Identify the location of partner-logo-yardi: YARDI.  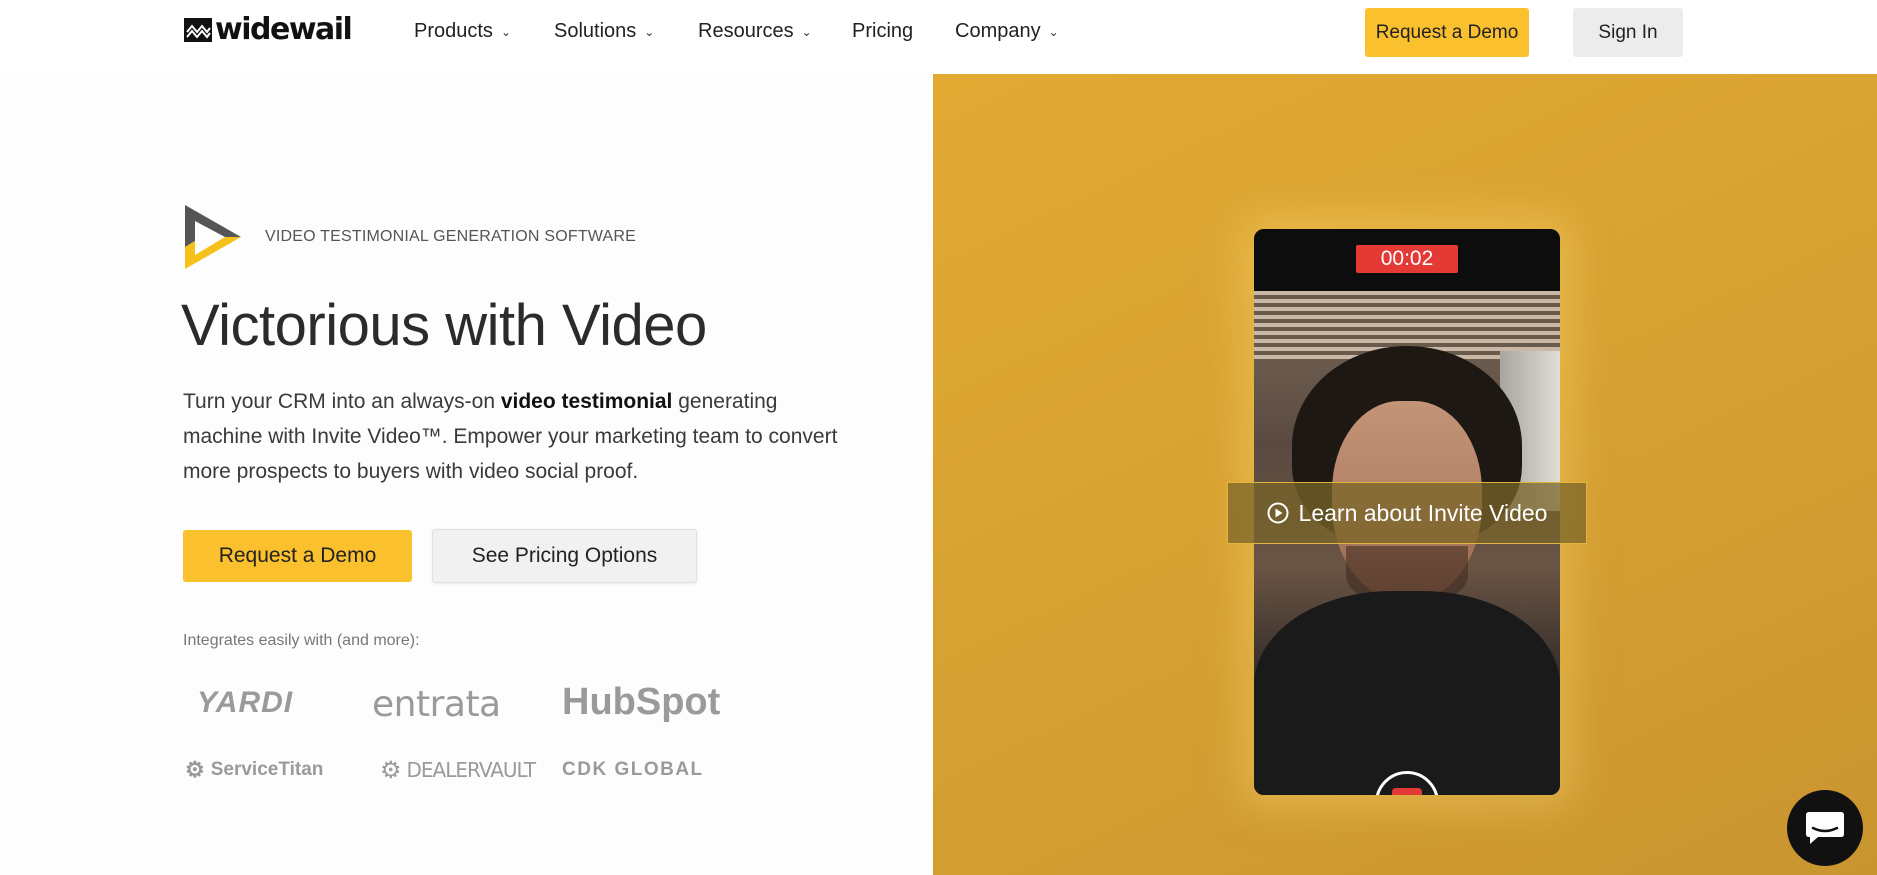
(245, 703).